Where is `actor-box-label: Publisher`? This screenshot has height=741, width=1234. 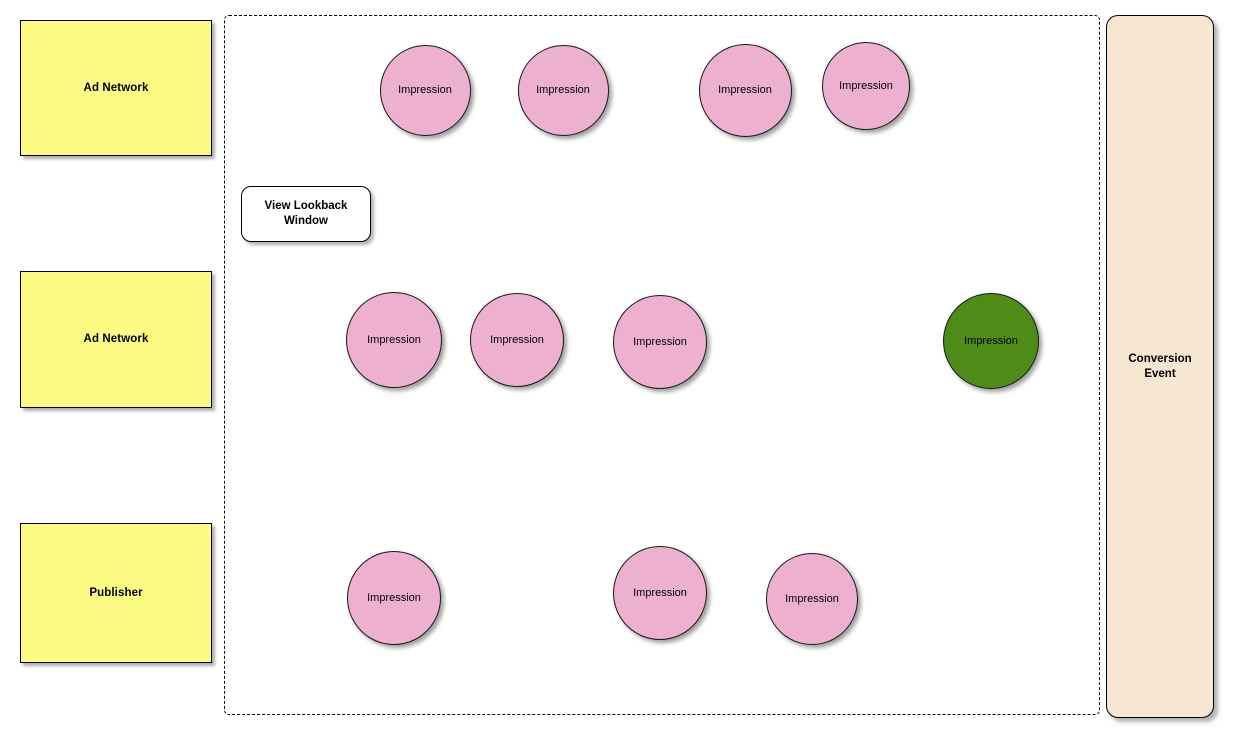
actor-box-label: Publisher is located at coordinates (116, 592).